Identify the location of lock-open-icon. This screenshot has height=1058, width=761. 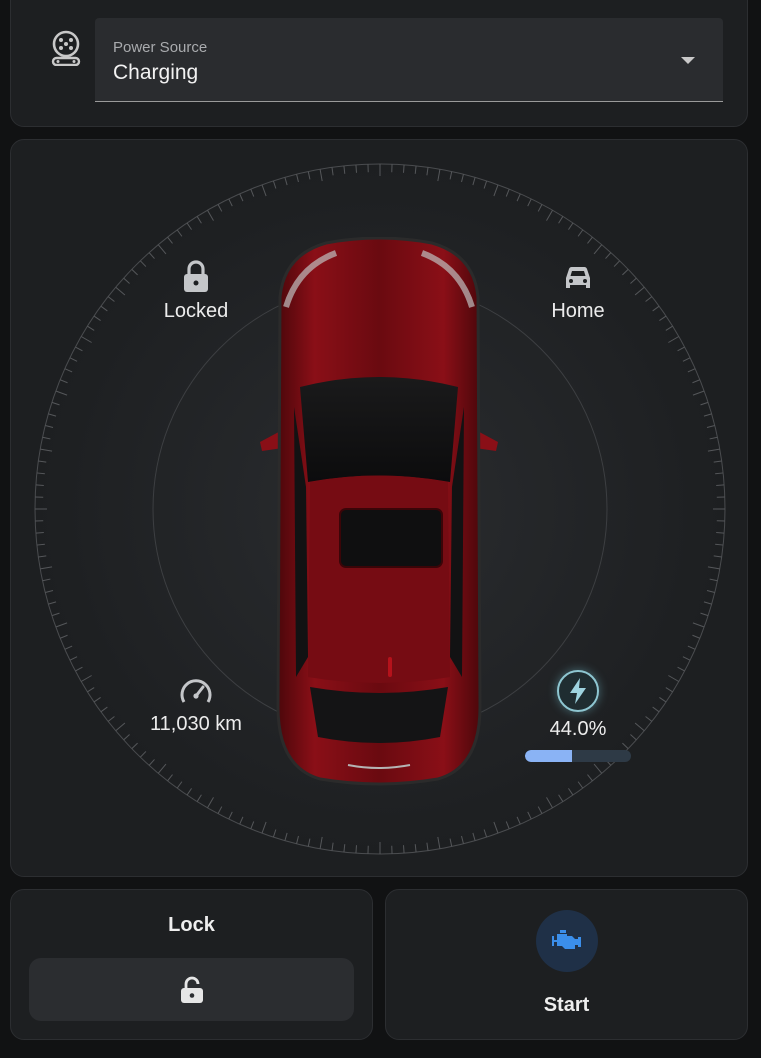
(191, 989).